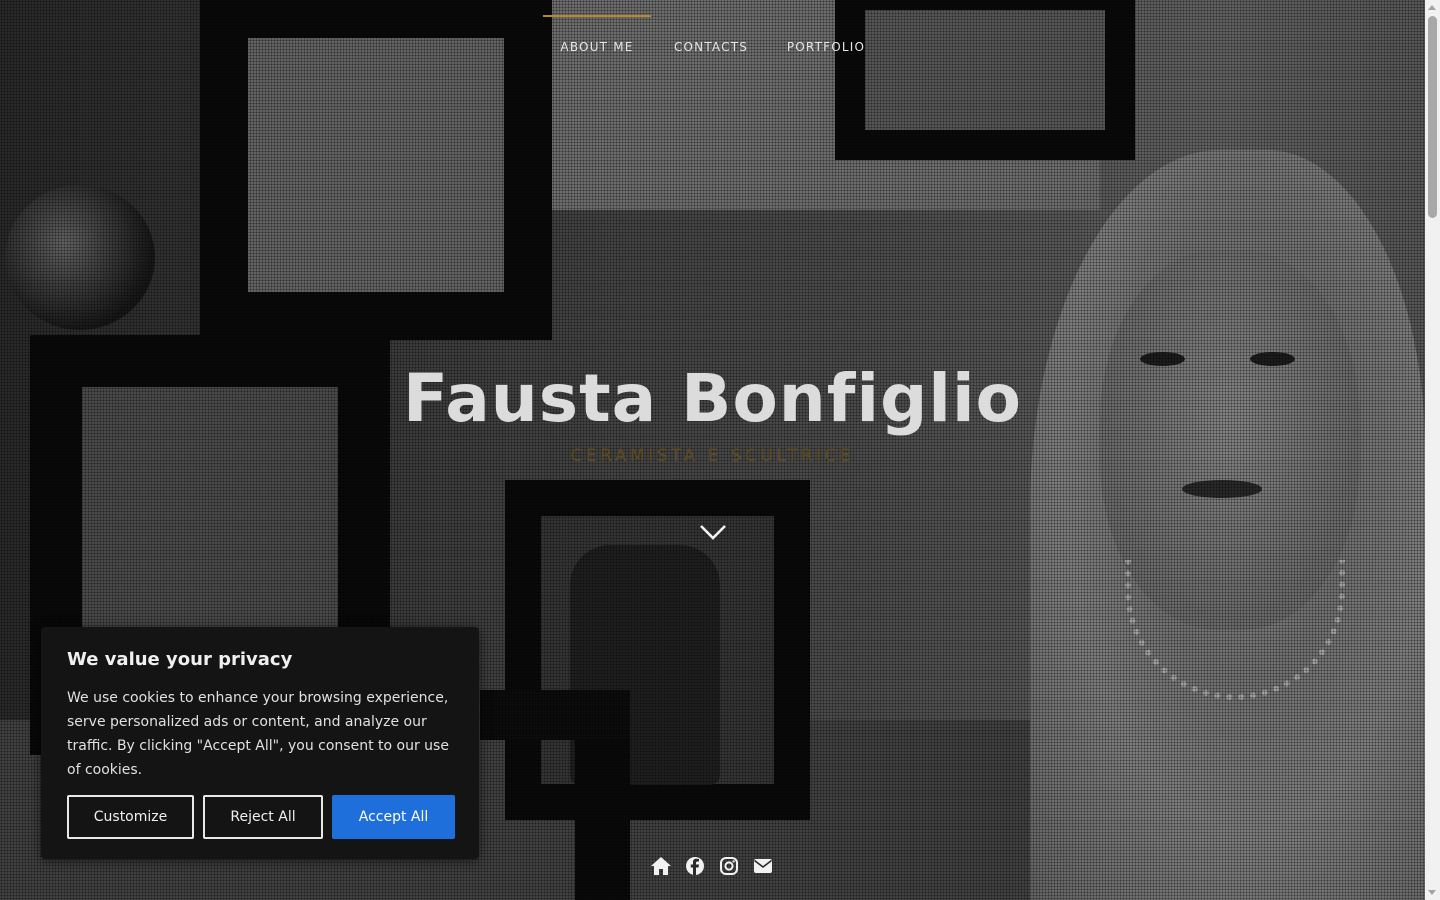 This screenshot has width=1440, height=900. What do you see at coordinates (763, 866) in the screenshot?
I see `envelope-icon` at bounding box center [763, 866].